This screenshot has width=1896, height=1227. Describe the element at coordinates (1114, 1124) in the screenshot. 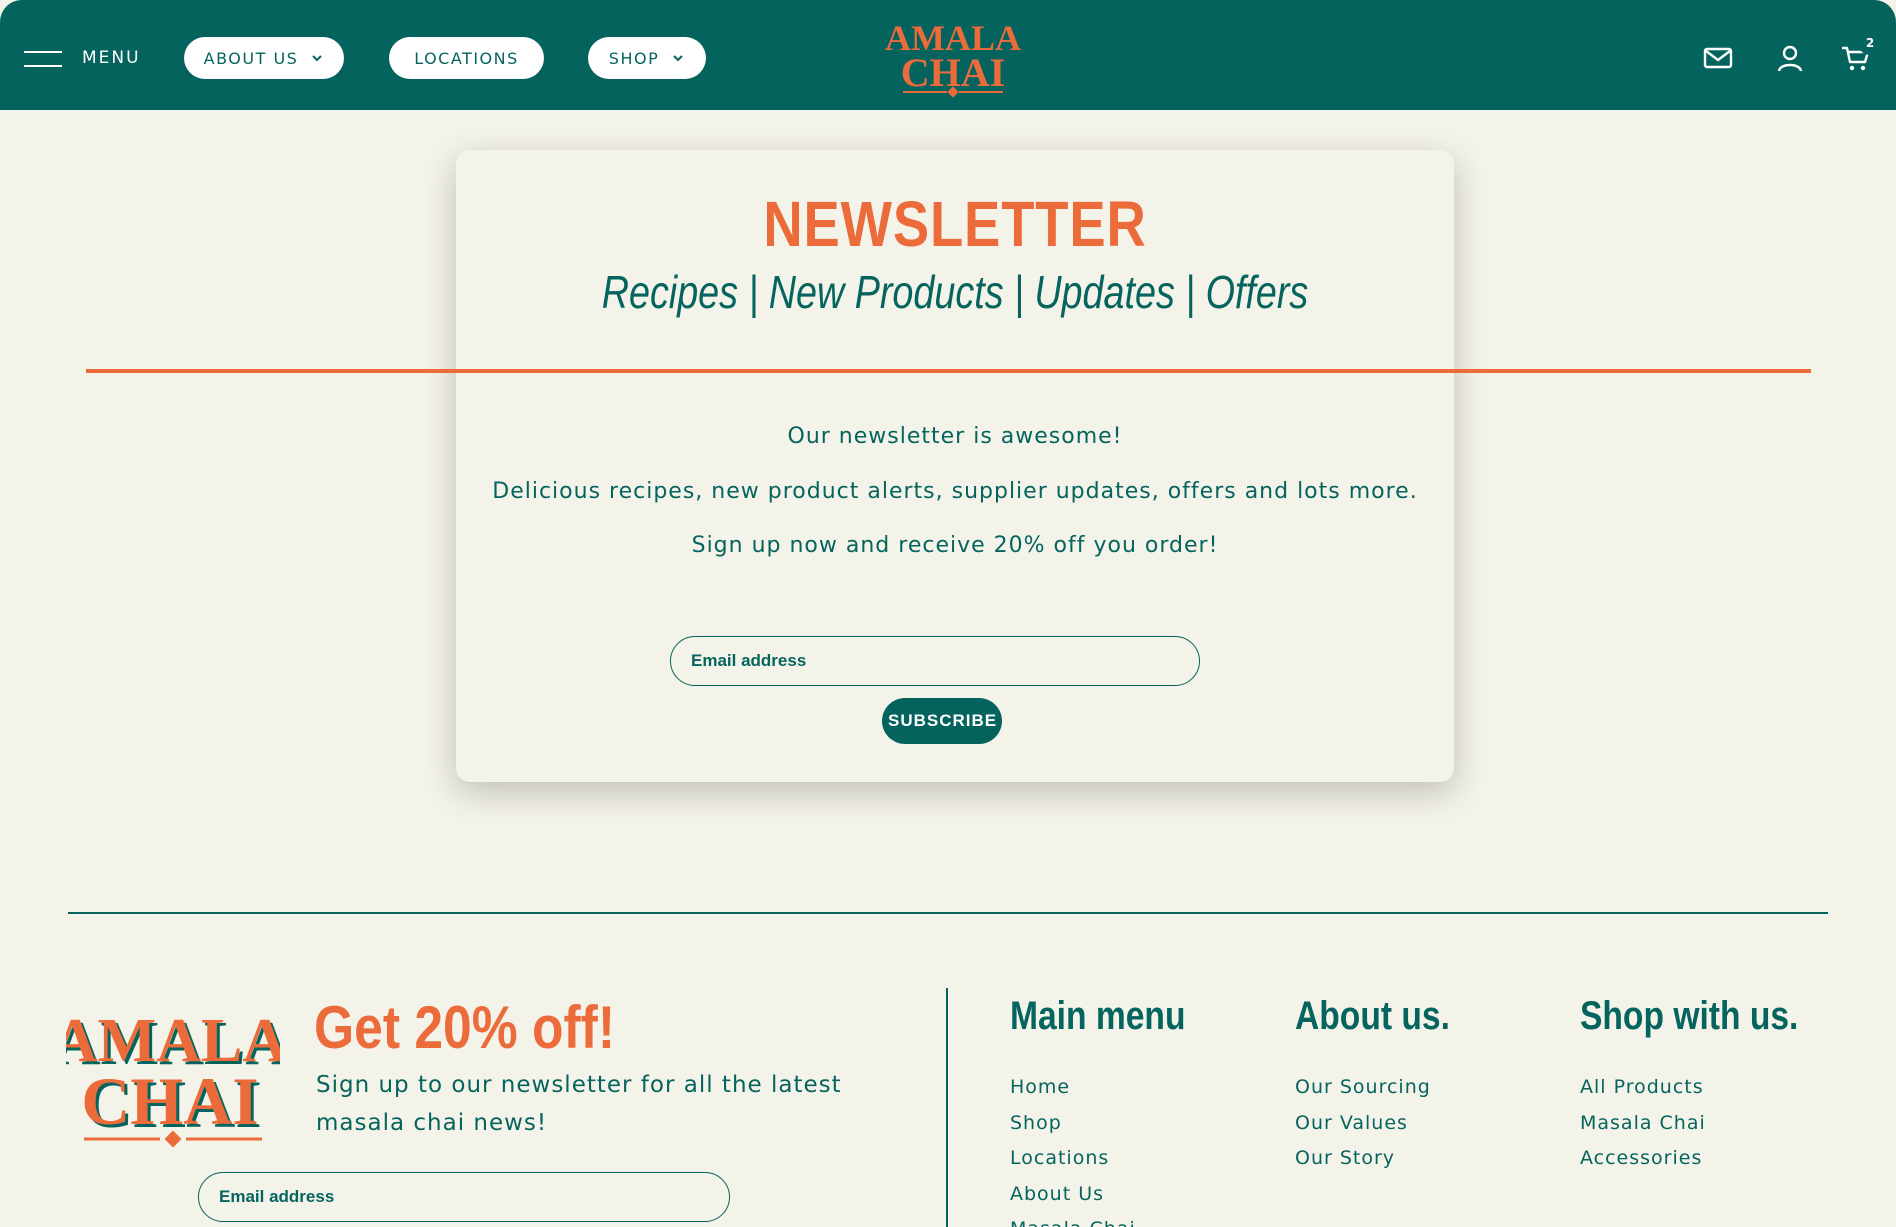

I see `footer-link-shop: Shop` at that location.